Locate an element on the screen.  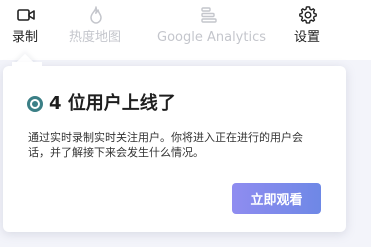
gear-icon is located at coordinates (308, 15).